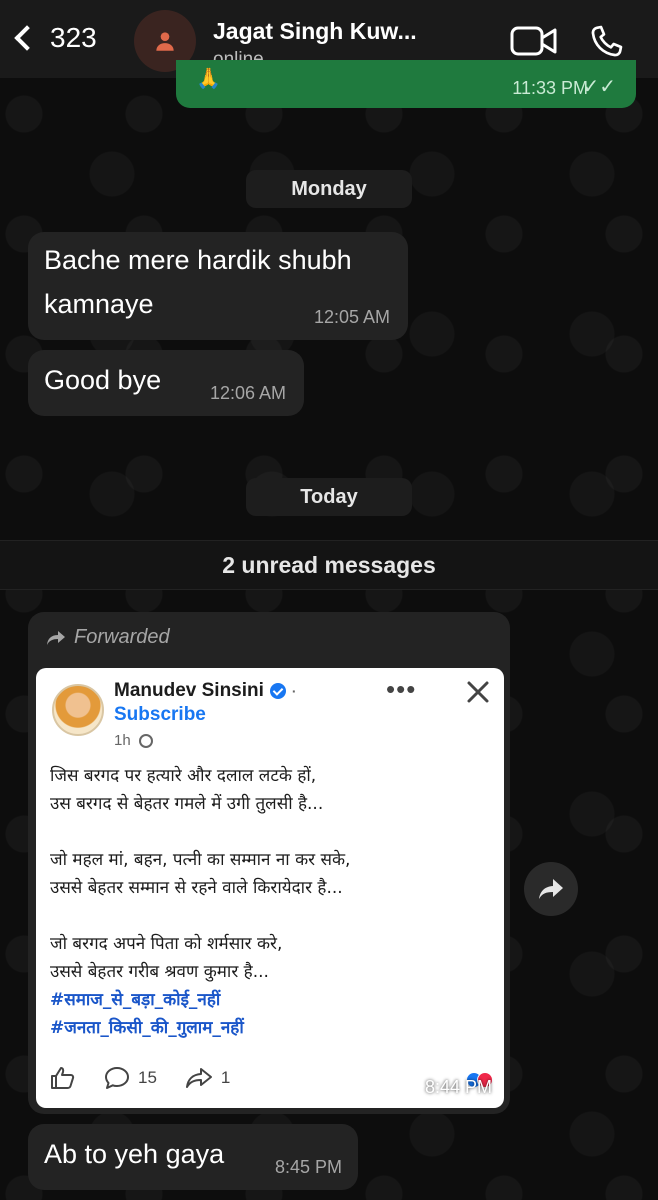  Describe the element at coordinates (134, 1154) in the screenshot. I see `message-text: Ab to yeh gaya` at that location.